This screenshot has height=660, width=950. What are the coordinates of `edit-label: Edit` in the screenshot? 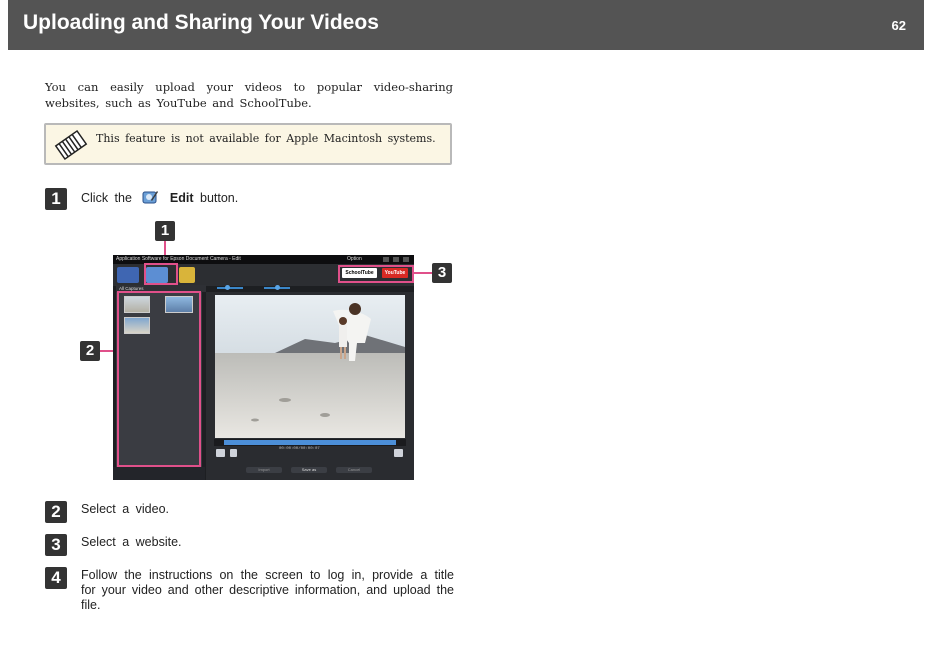 It's located at (181, 198).